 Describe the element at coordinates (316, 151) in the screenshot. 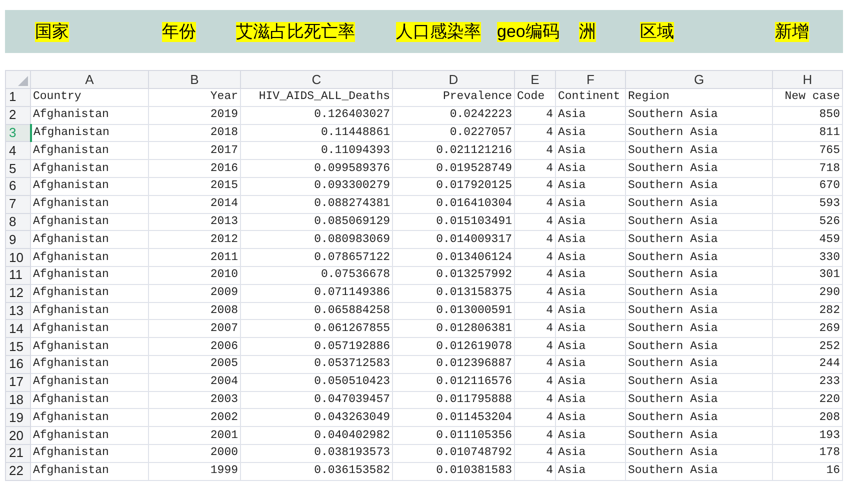

I see `table-cell: 0.11094393` at that location.